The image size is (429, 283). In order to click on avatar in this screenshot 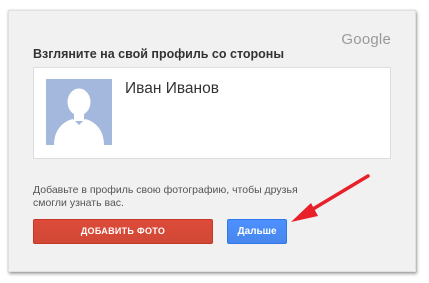, I will do `click(79, 112)`.